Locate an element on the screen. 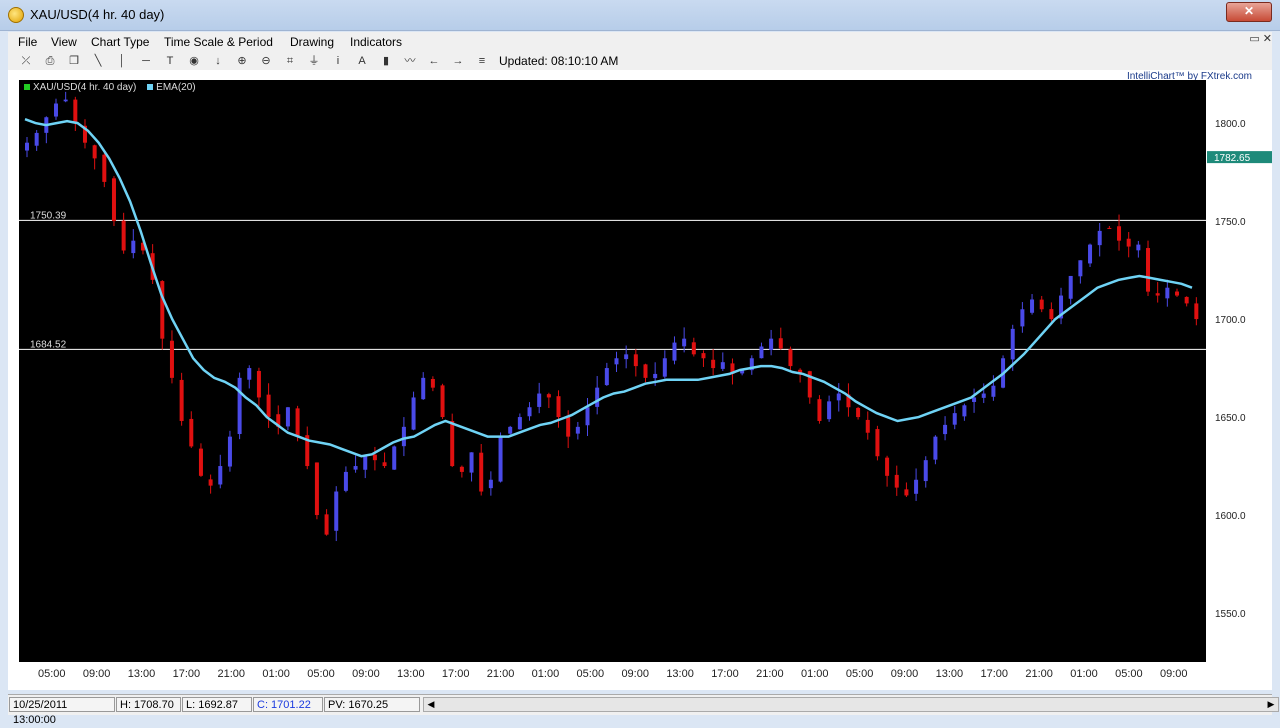  price-tick-label: 1550.0 is located at coordinates (1230, 614).